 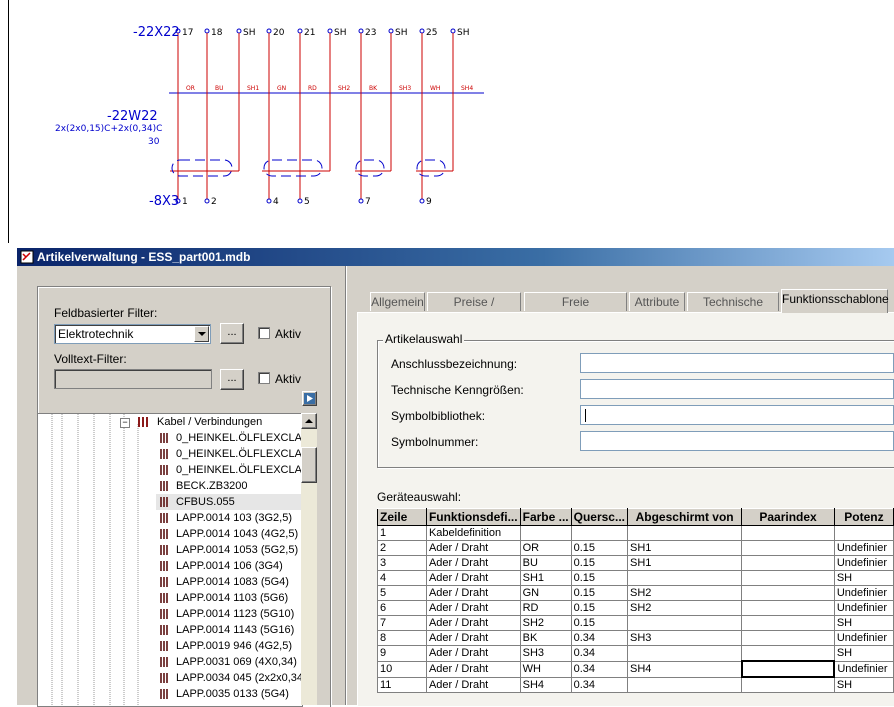 What do you see at coordinates (125, 423) in the screenshot?
I see `collapse-icon: −` at bounding box center [125, 423].